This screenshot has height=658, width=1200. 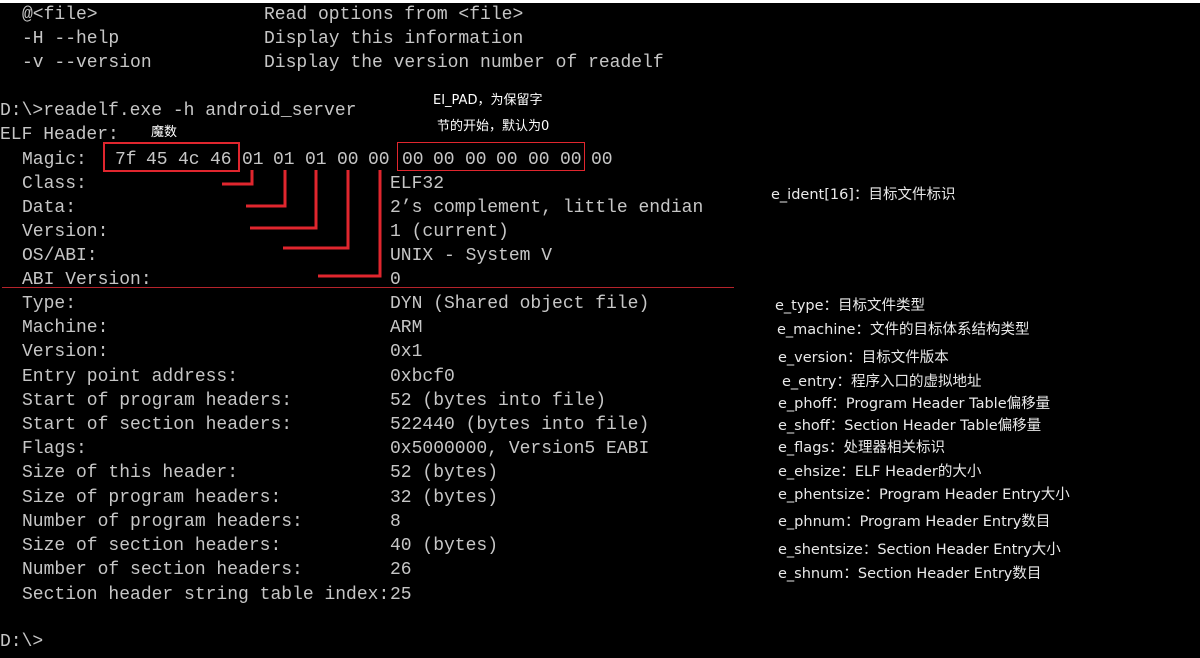 What do you see at coordinates (861, 448) in the screenshot?
I see `field-label: e_flags：处理器相关标识` at bounding box center [861, 448].